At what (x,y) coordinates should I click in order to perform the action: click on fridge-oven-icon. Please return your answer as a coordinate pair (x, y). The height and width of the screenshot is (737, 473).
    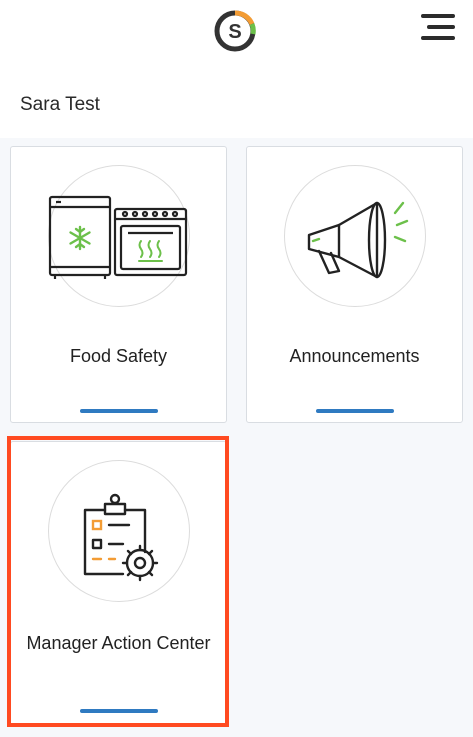
    Looking at the image, I should click on (118, 237).